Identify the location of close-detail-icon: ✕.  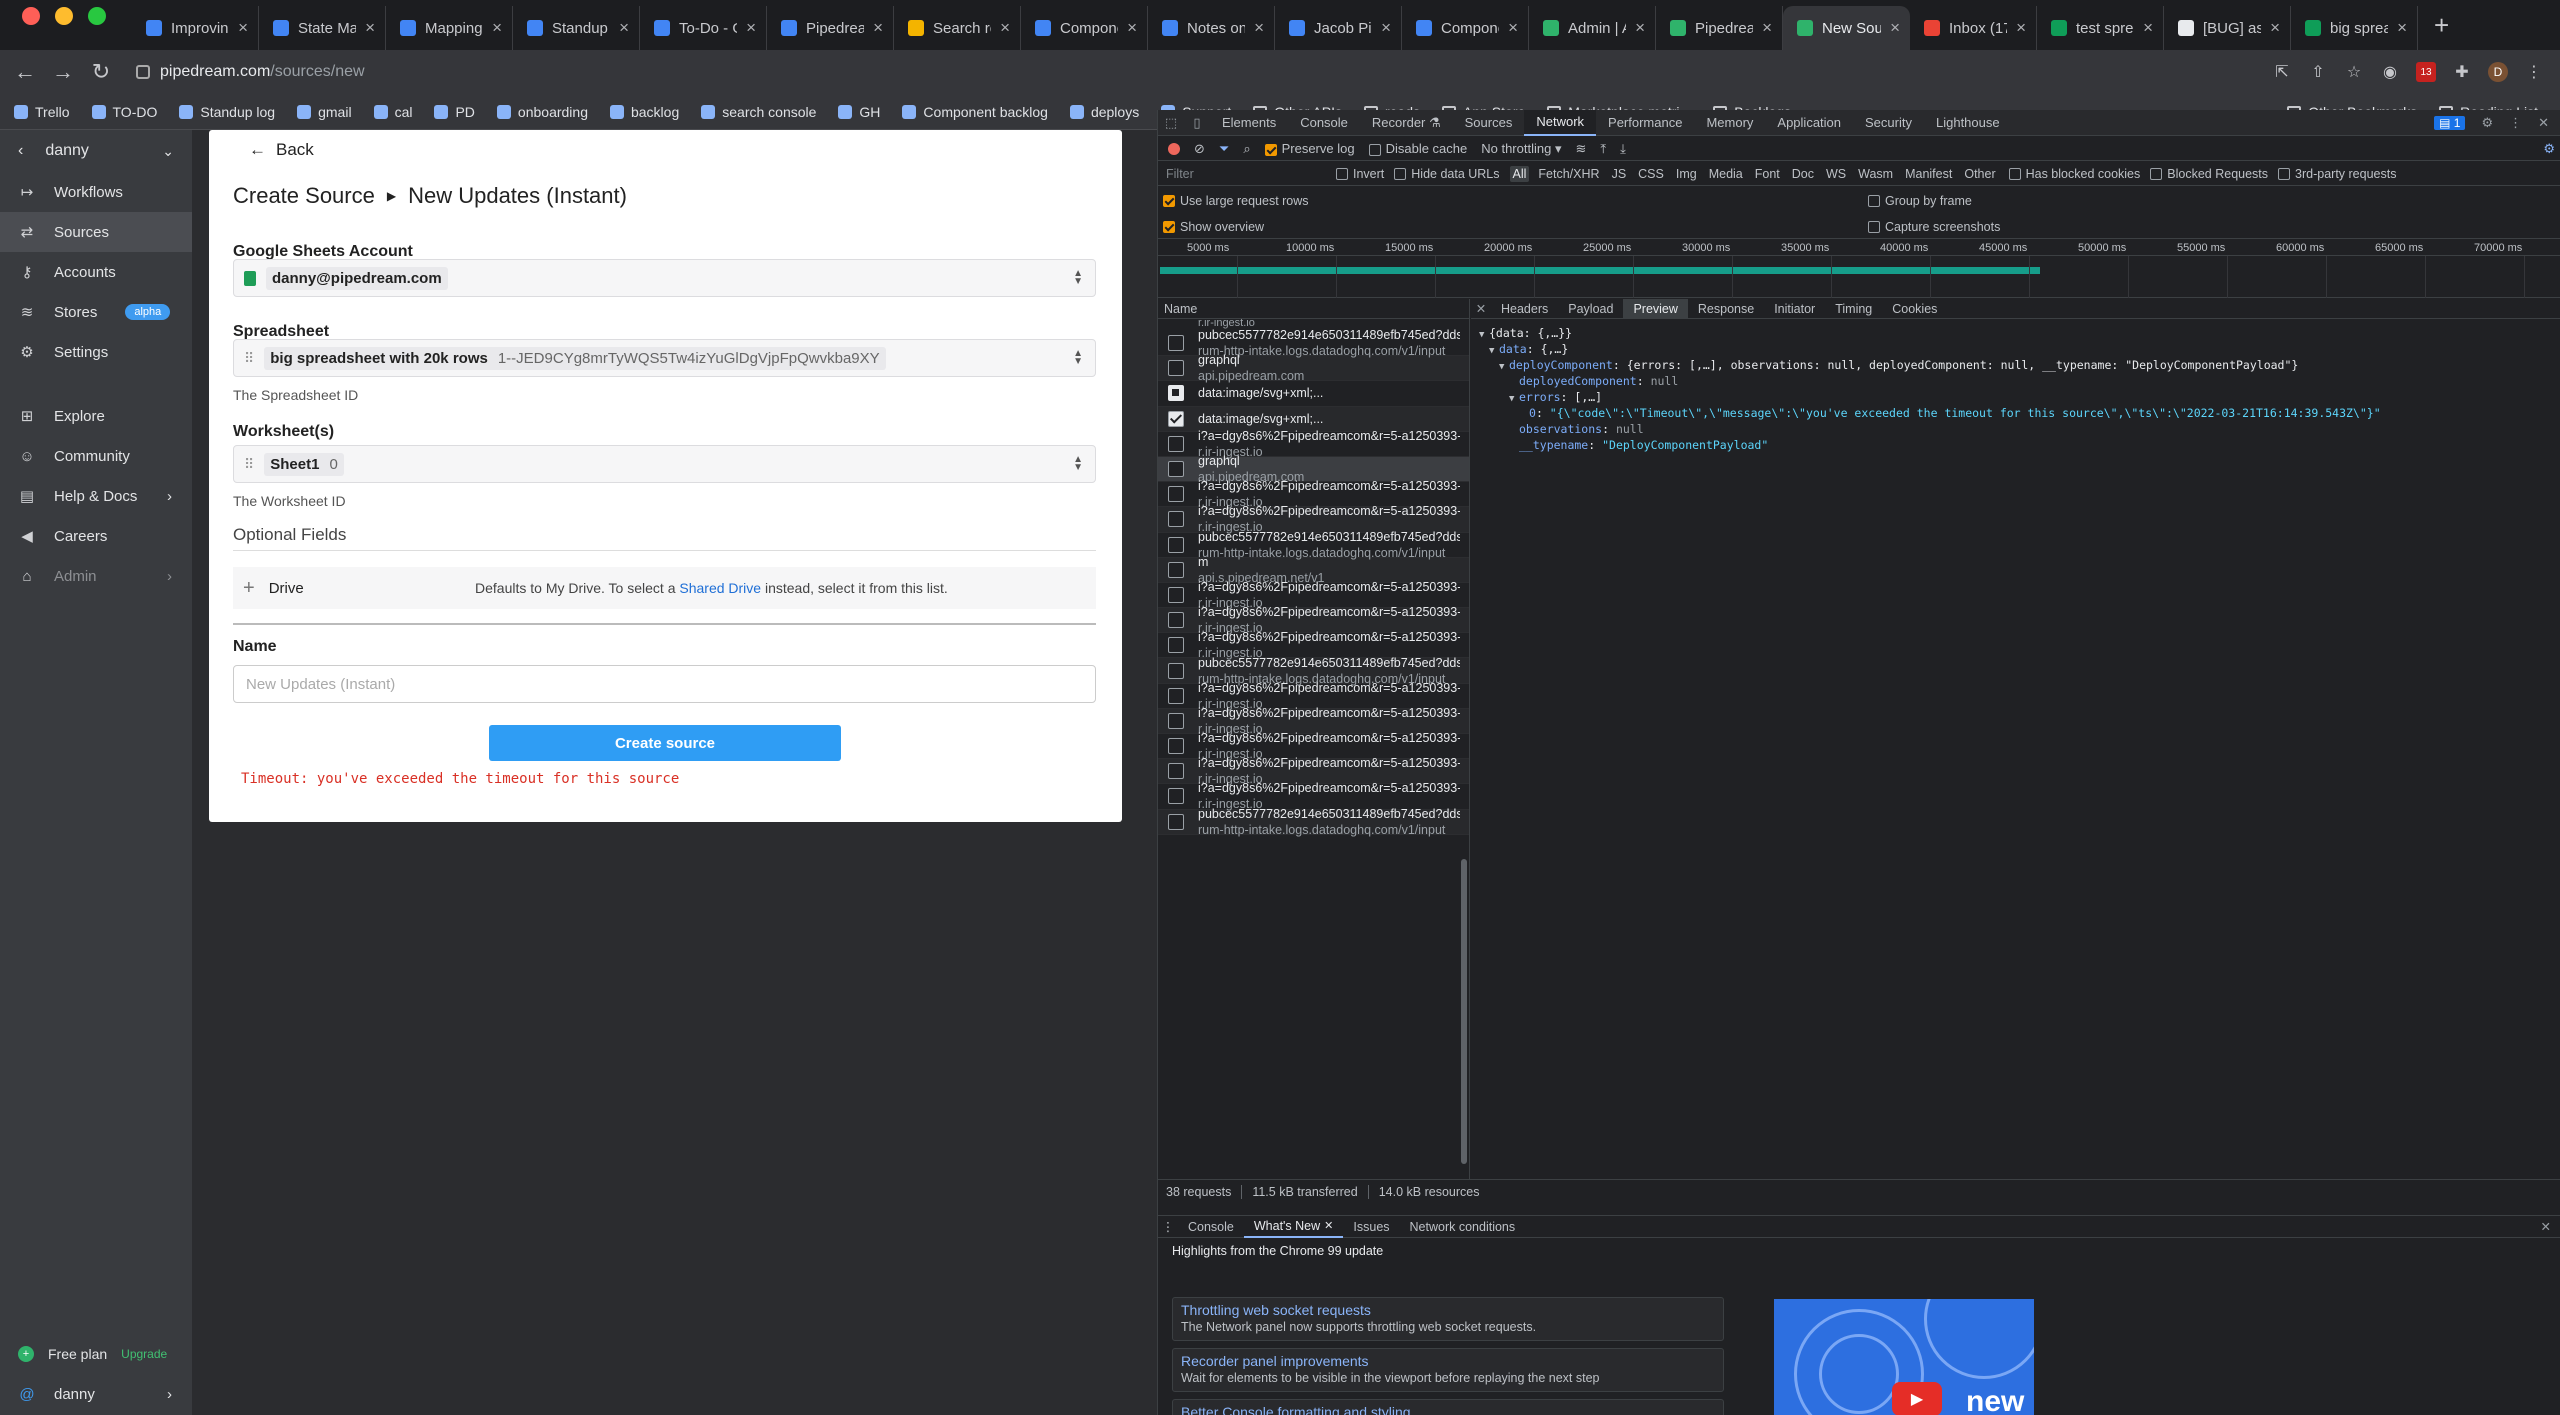
(1481, 308).